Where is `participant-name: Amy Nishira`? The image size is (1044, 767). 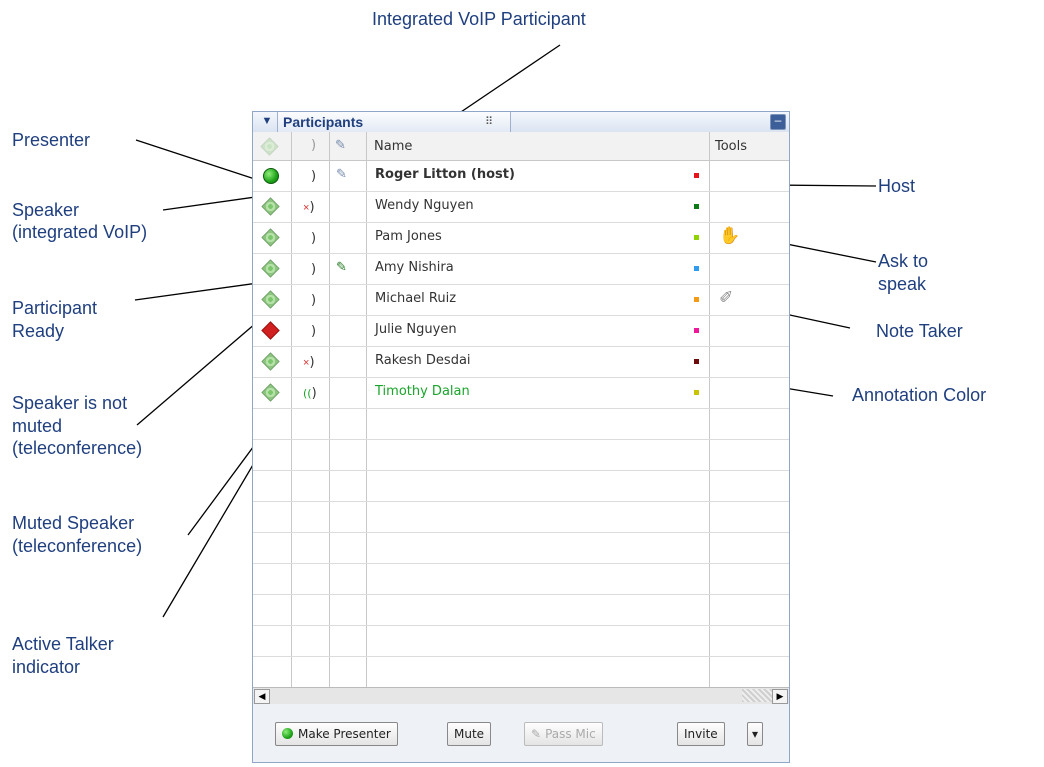 participant-name: Amy Nishira is located at coordinates (414, 267).